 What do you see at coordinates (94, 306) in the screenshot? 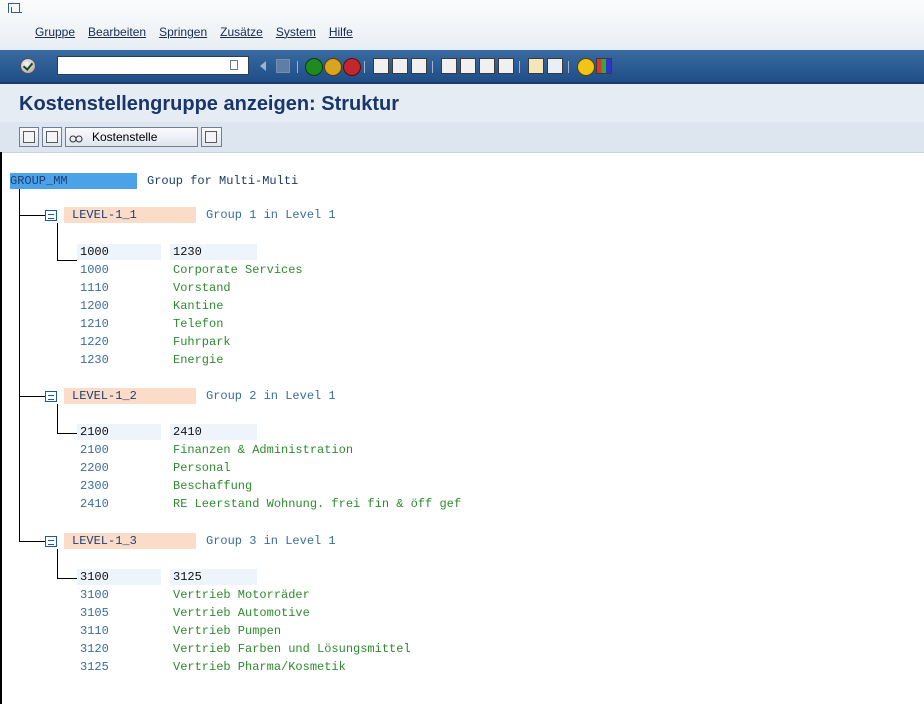
I see `cost-center-code: 1200` at bounding box center [94, 306].